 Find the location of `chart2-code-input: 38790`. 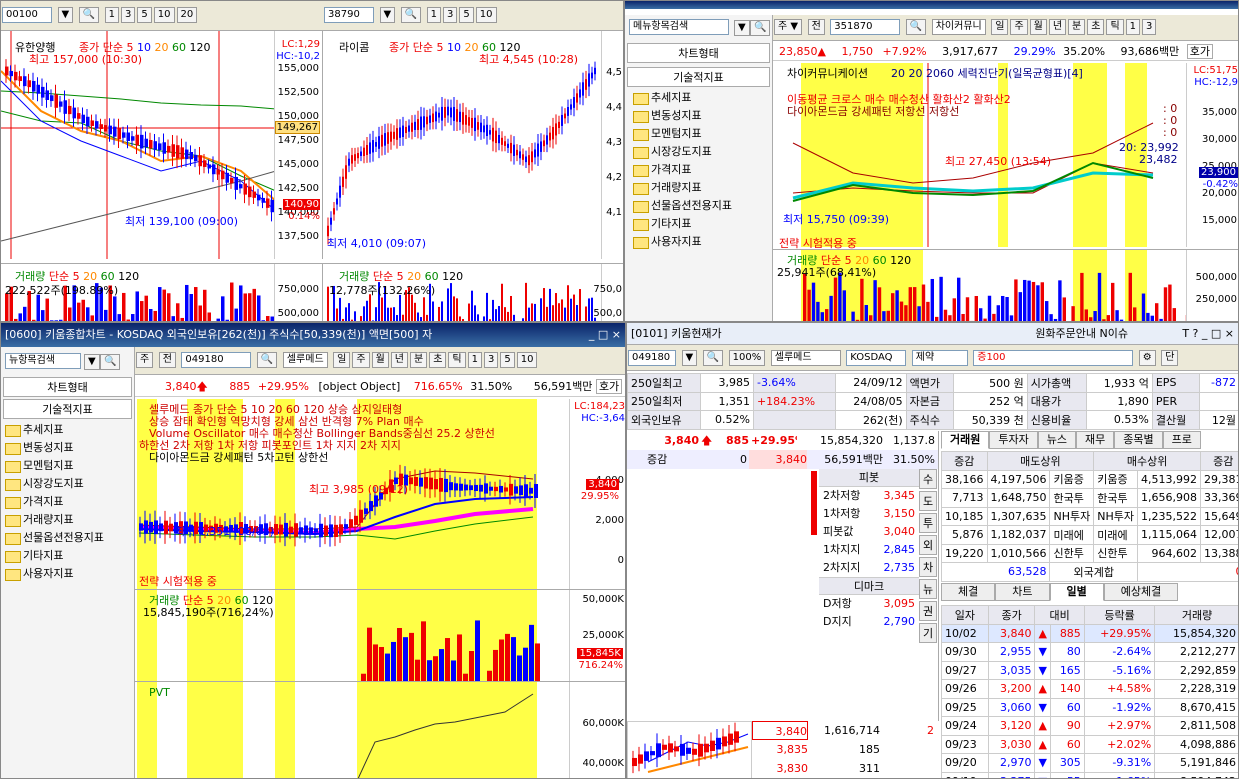

chart2-code-input: 38790 is located at coordinates (349, 15).